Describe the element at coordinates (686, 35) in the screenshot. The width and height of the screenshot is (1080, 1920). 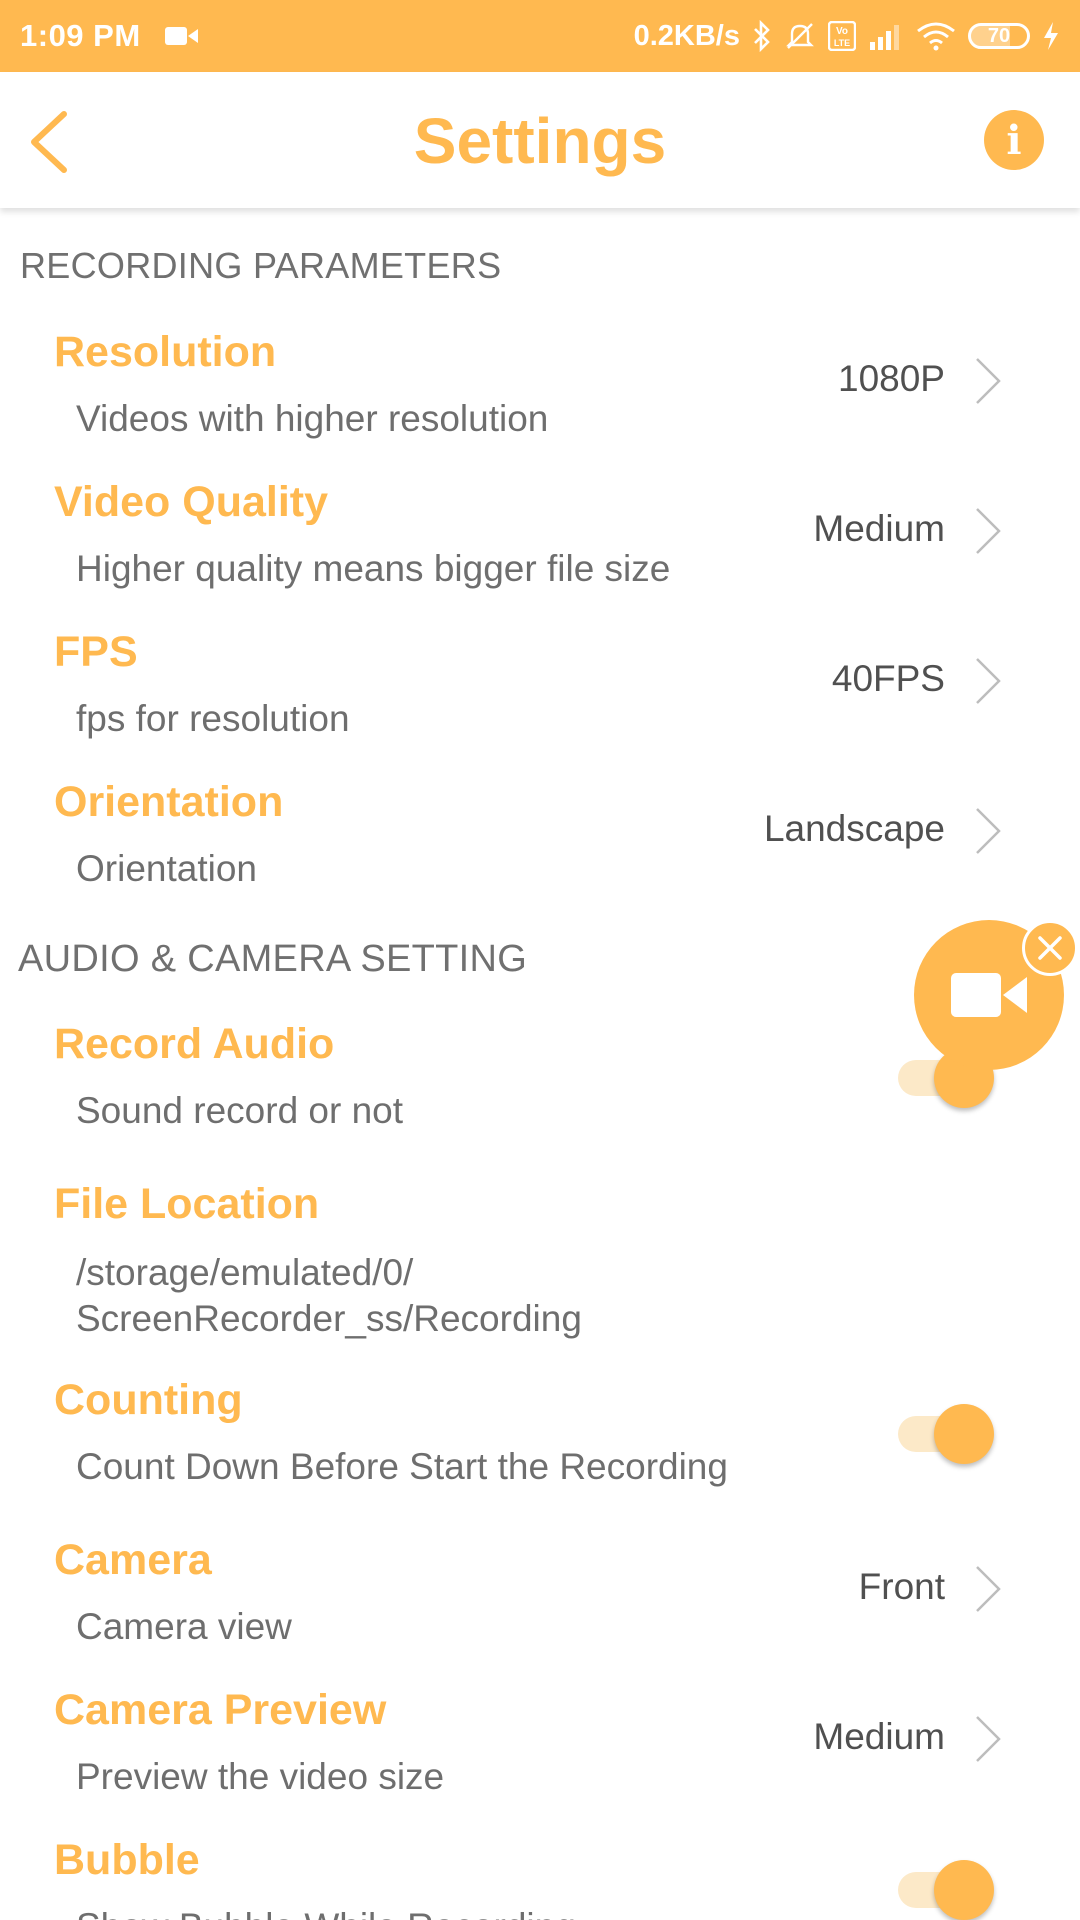
I see `network-speed: 0.2KB/s` at that location.